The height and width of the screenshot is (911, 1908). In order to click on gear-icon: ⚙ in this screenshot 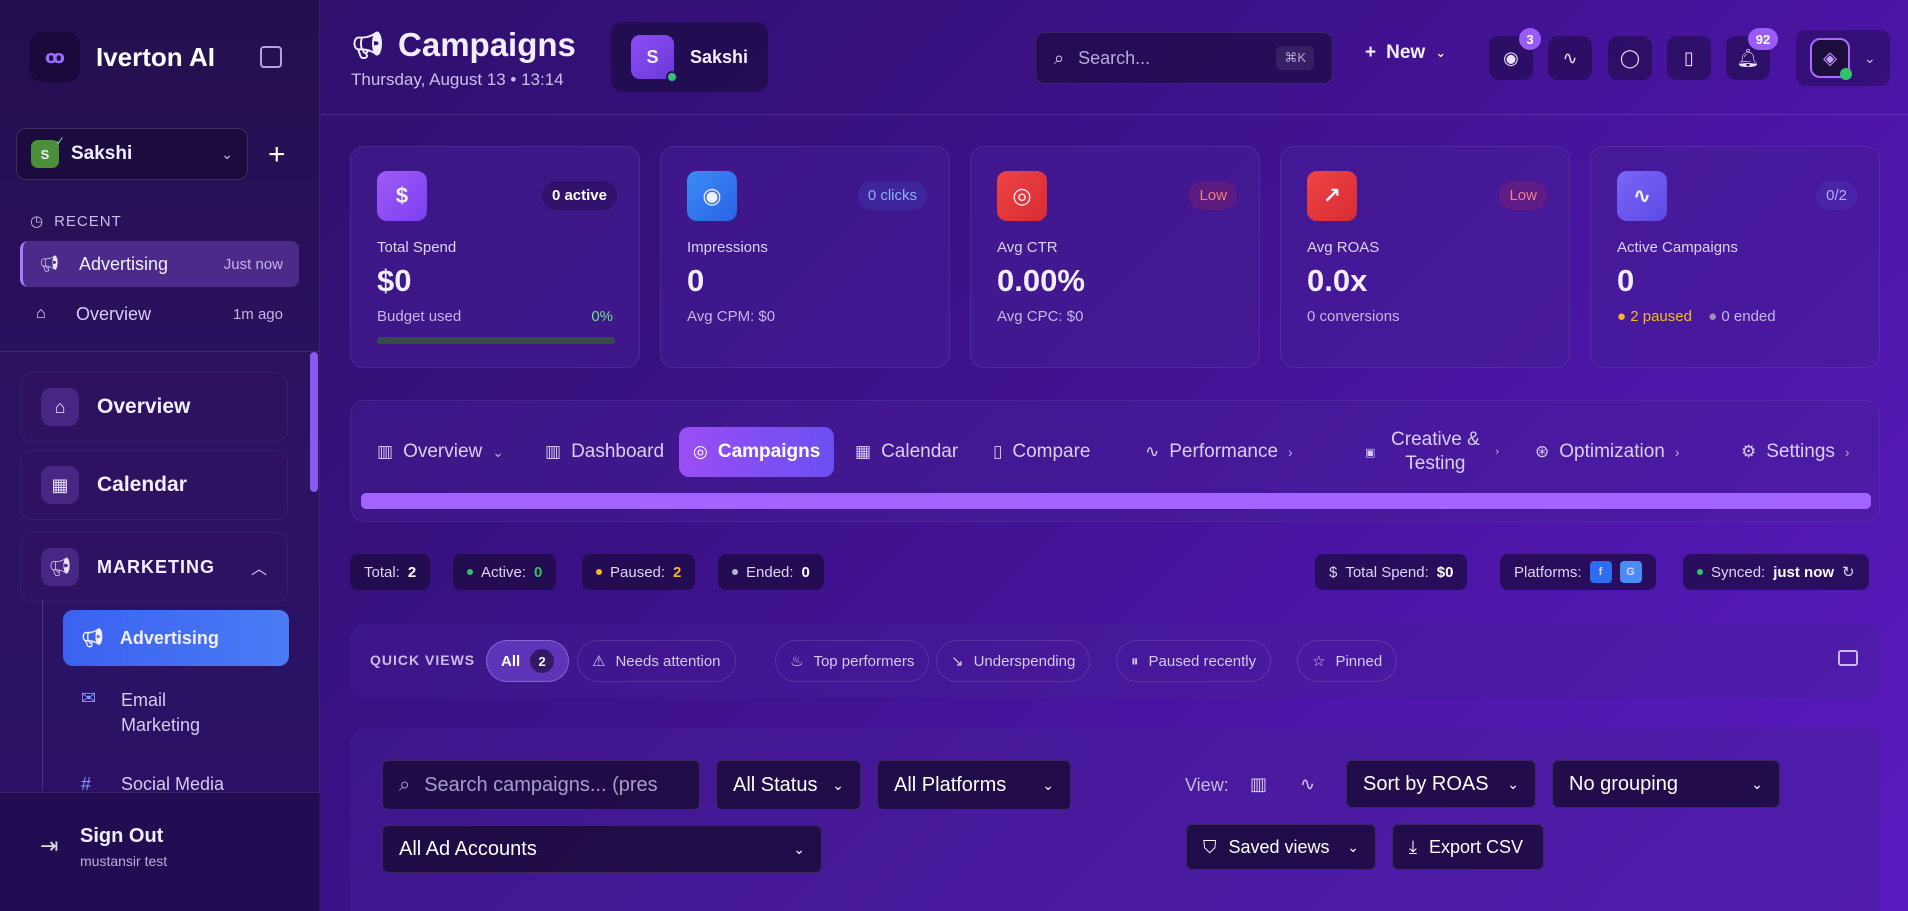, I will do `click(1749, 451)`.